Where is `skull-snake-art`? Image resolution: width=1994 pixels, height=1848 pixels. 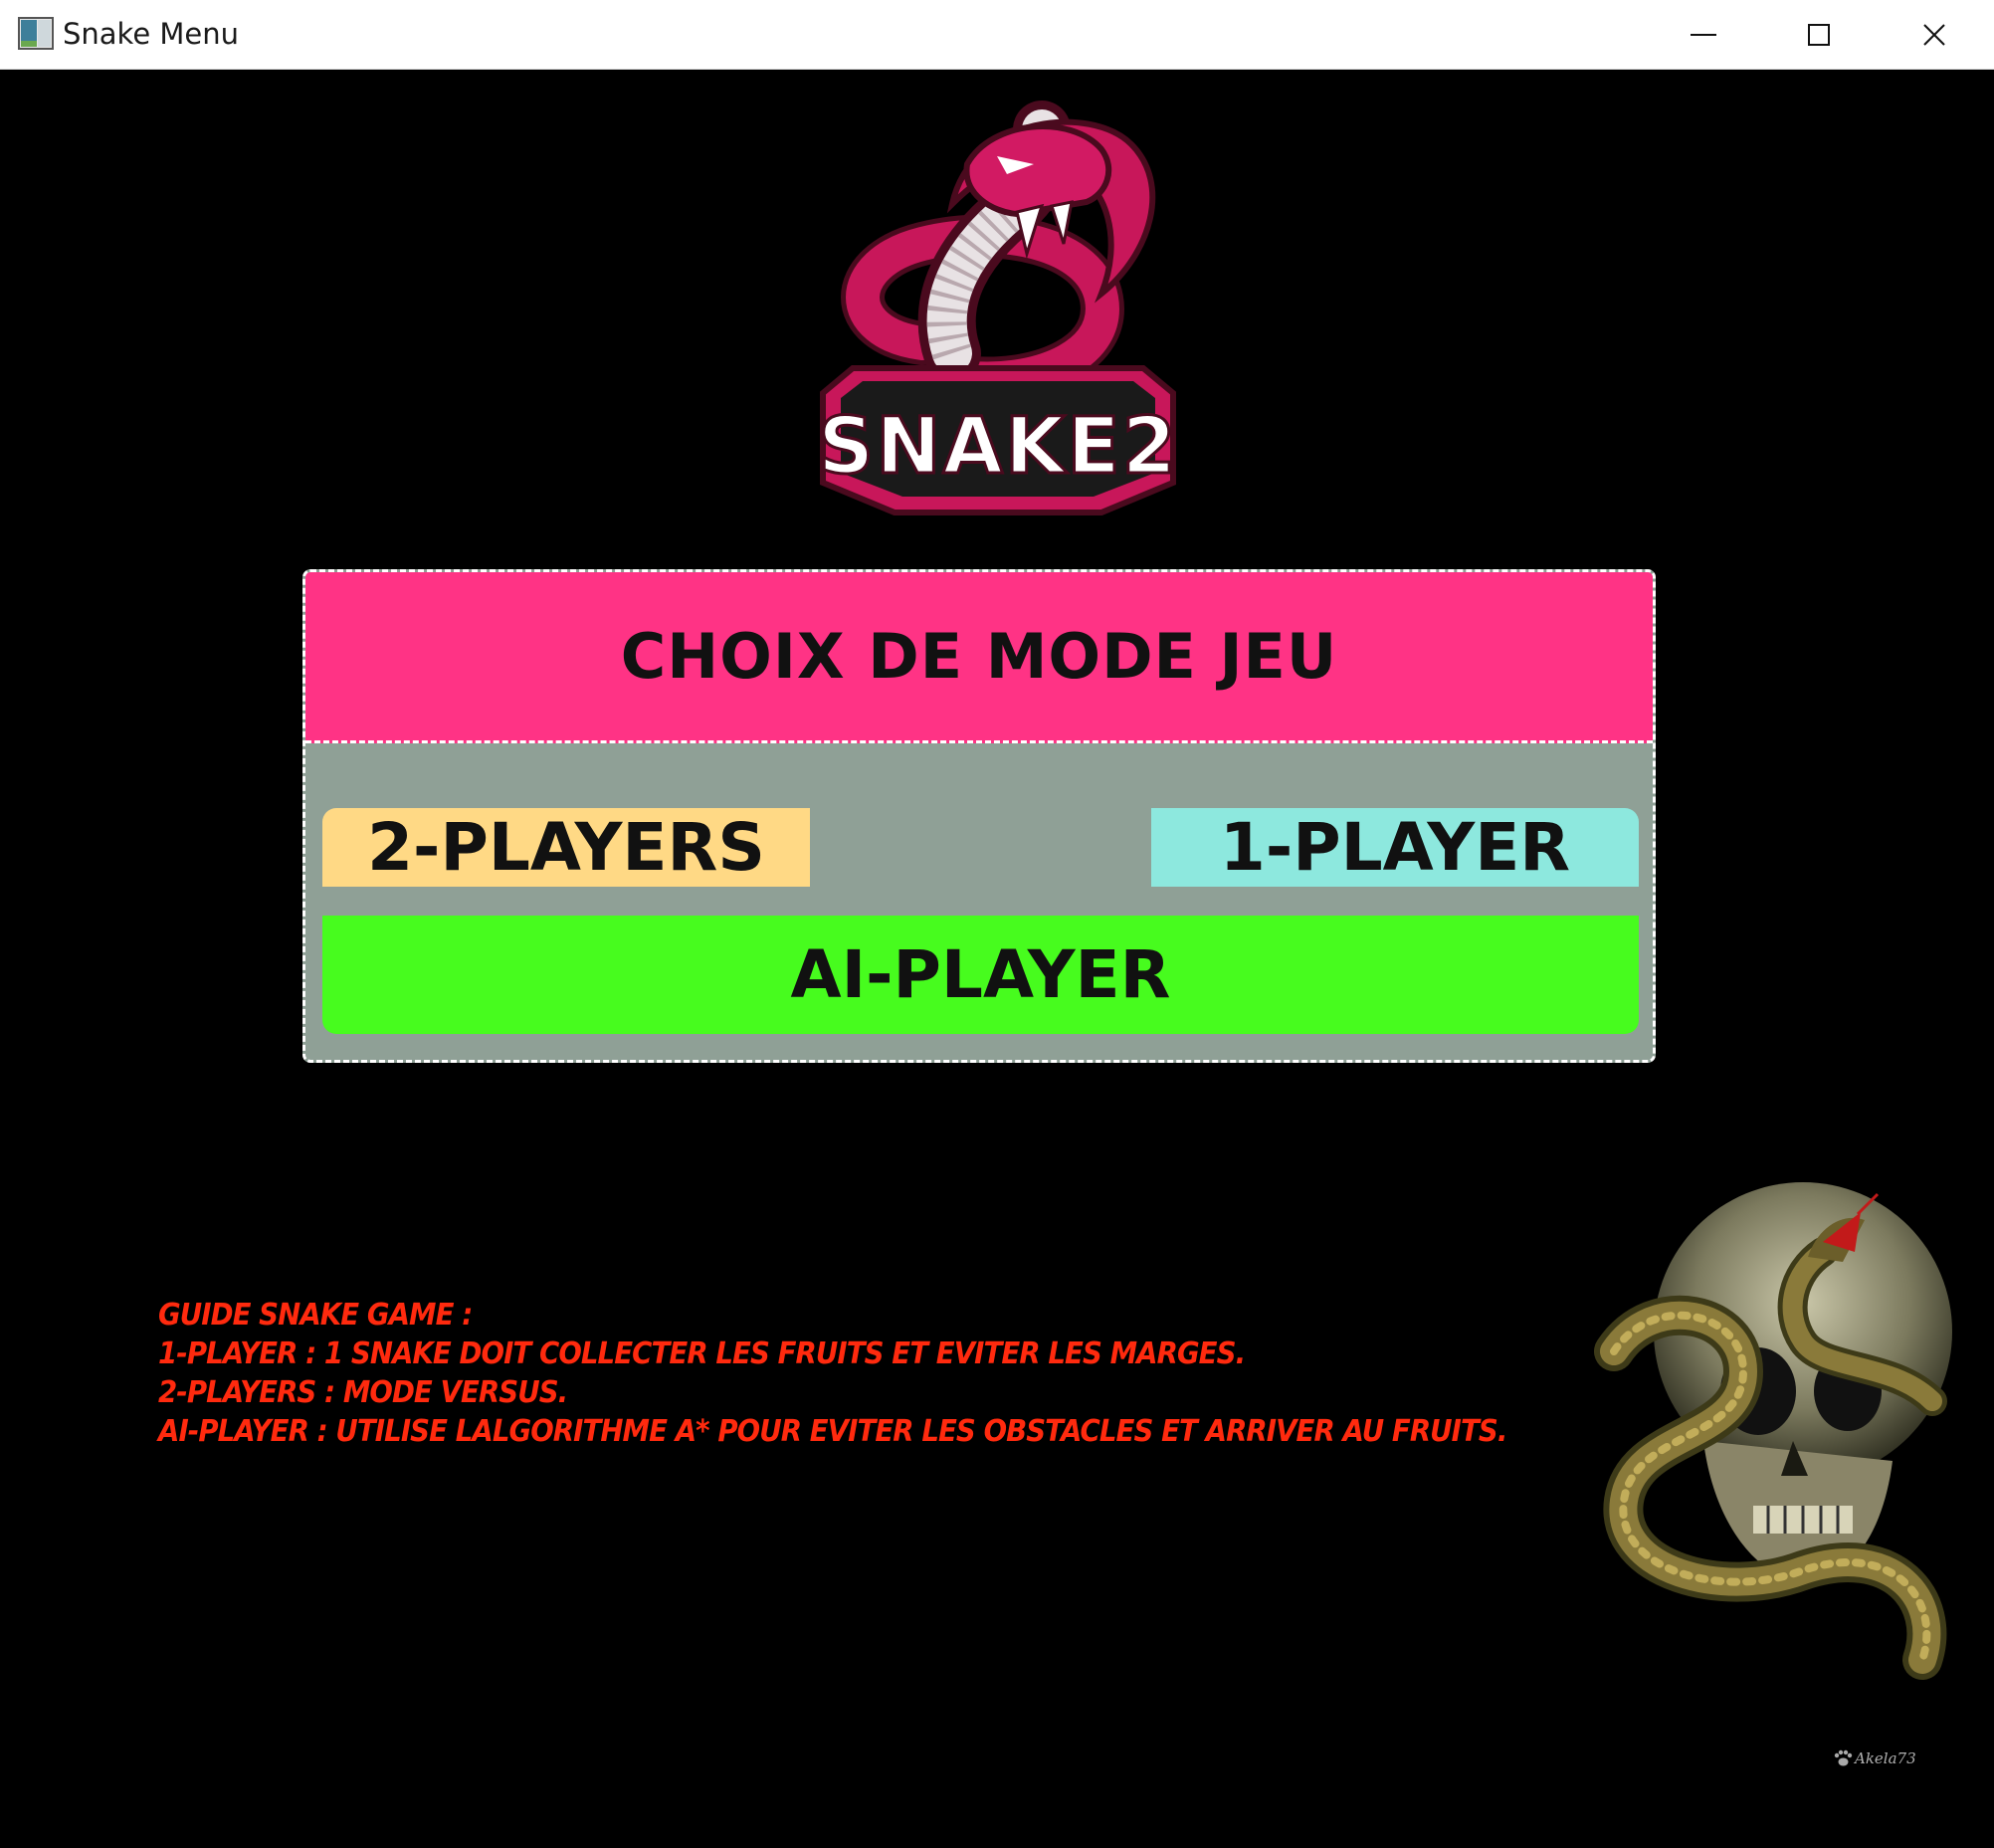
skull-snake-art is located at coordinates (1774, 1426).